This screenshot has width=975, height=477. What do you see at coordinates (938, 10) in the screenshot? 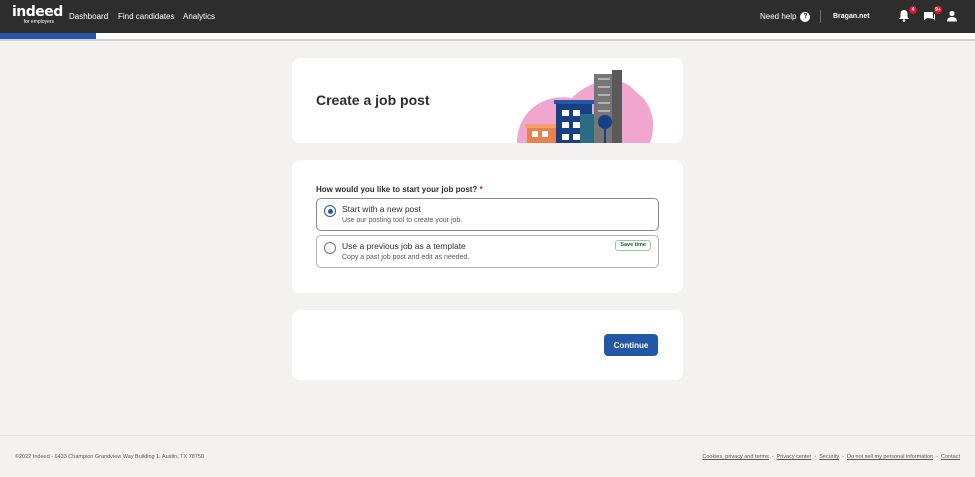
I see `messages-badge: 9+` at bounding box center [938, 10].